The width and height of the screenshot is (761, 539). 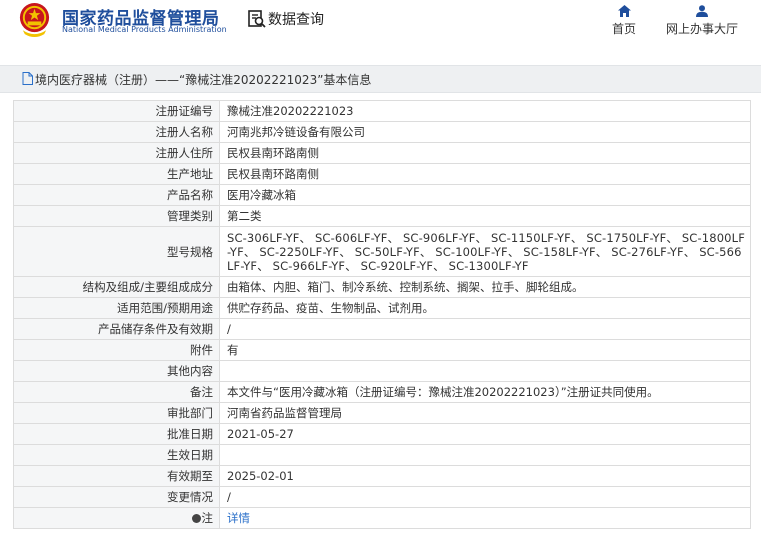 I want to click on table-row: 管理类别 第二类, so click(x=382, y=216).